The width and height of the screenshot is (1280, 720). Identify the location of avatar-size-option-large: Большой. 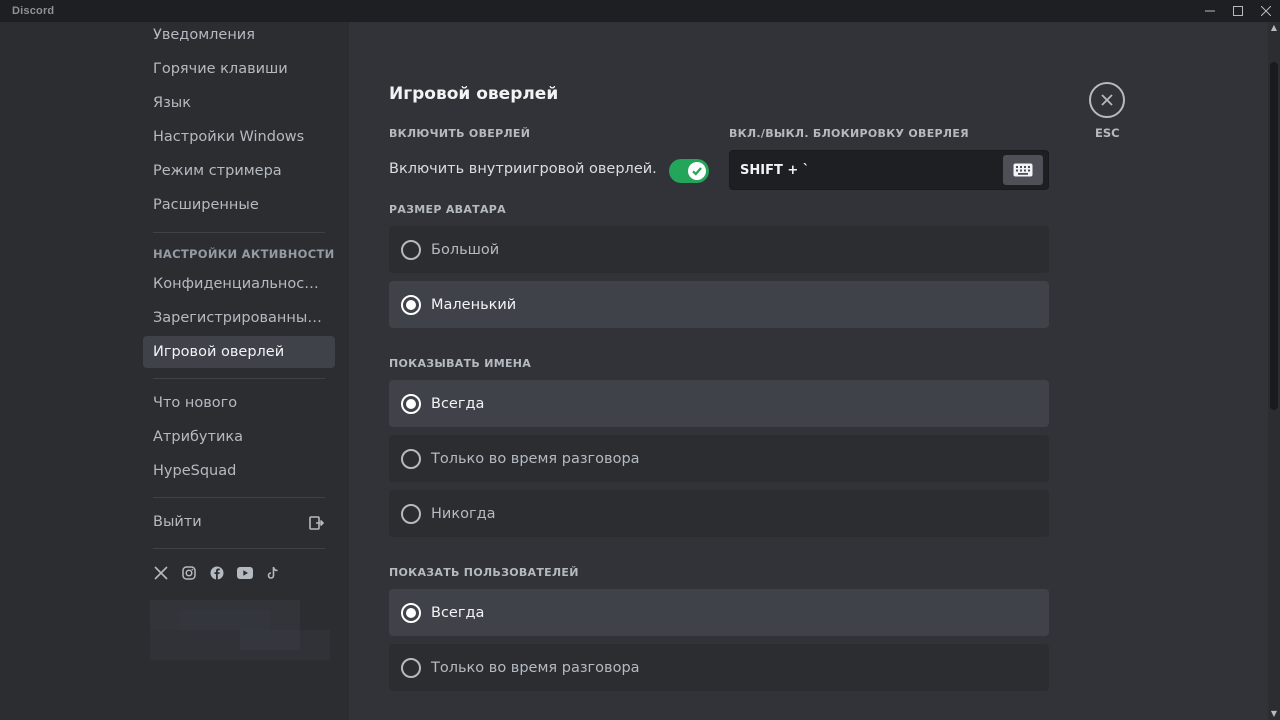
(719, 249).